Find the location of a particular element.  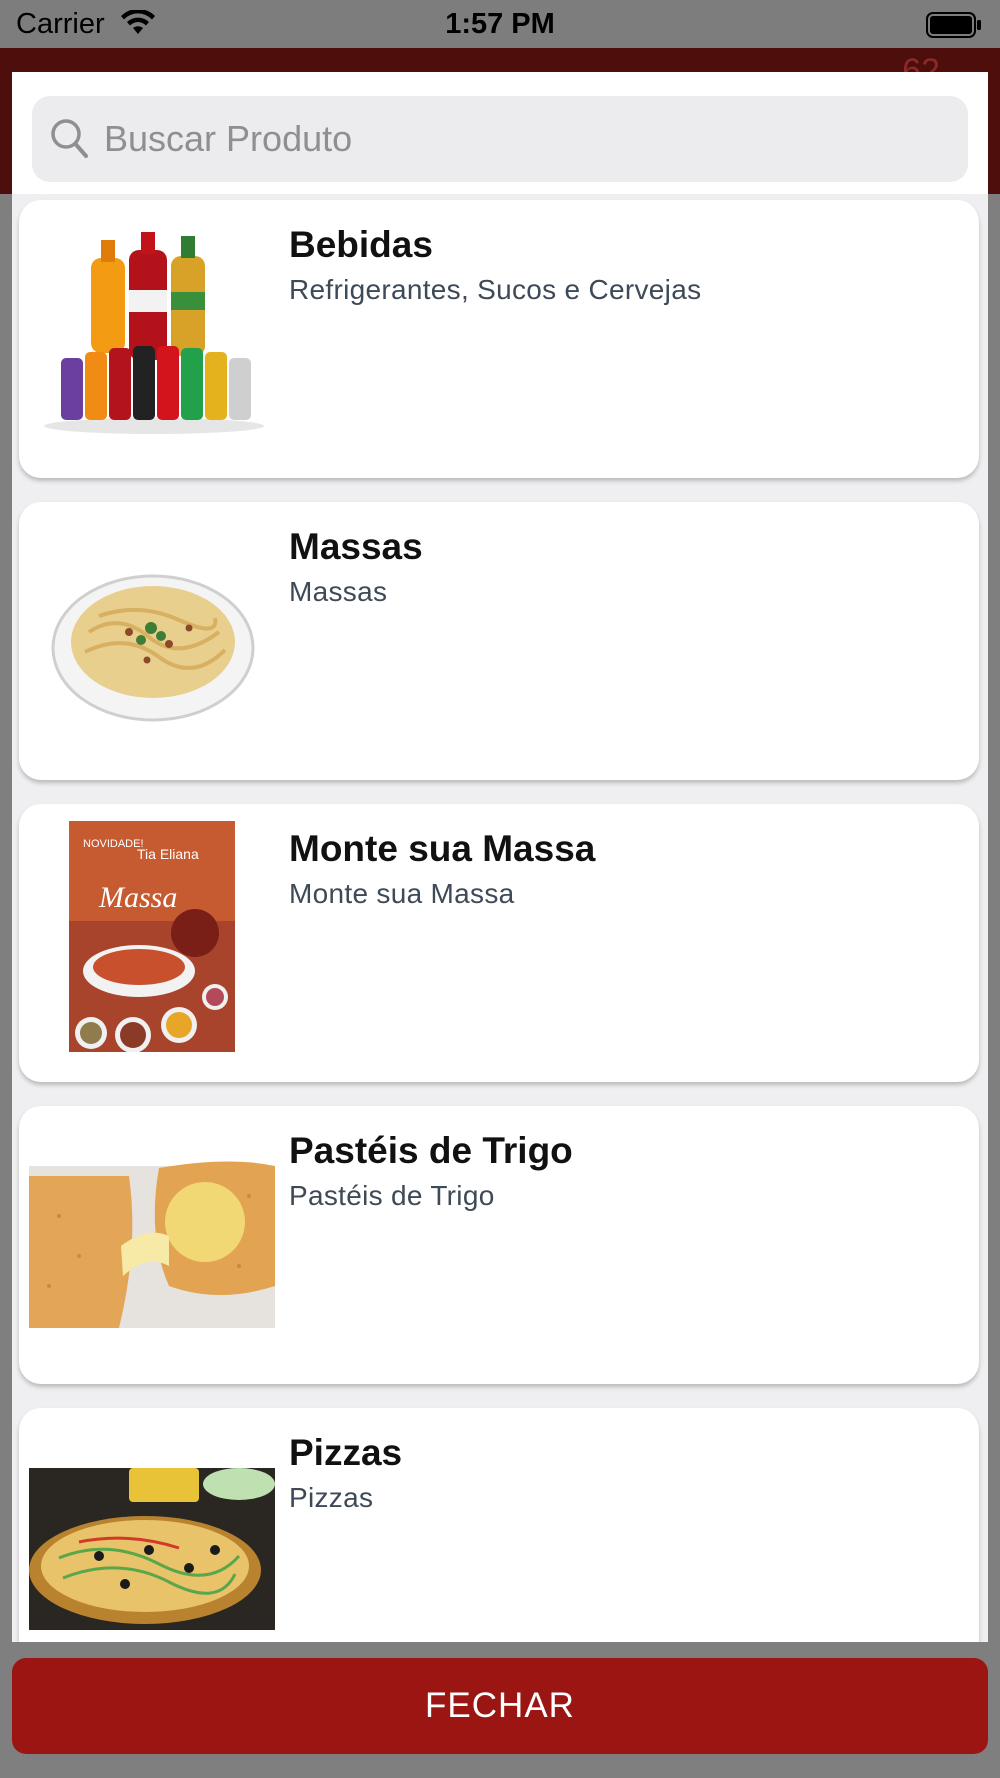

drinks-bottles-image is located at coordinates (154, 333).